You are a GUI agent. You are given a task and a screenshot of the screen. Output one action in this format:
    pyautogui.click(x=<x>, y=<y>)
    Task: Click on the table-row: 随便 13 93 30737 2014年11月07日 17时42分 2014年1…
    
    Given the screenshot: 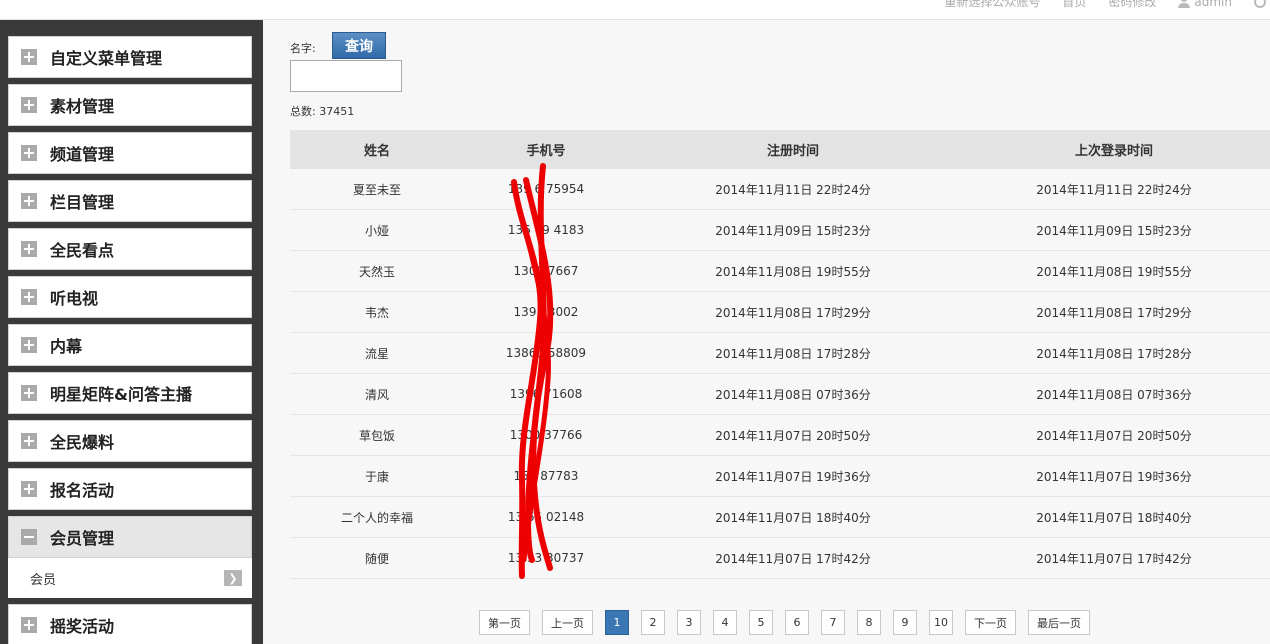 What is the action you would take?
    pyautogui.click(x=780, y=558)
    